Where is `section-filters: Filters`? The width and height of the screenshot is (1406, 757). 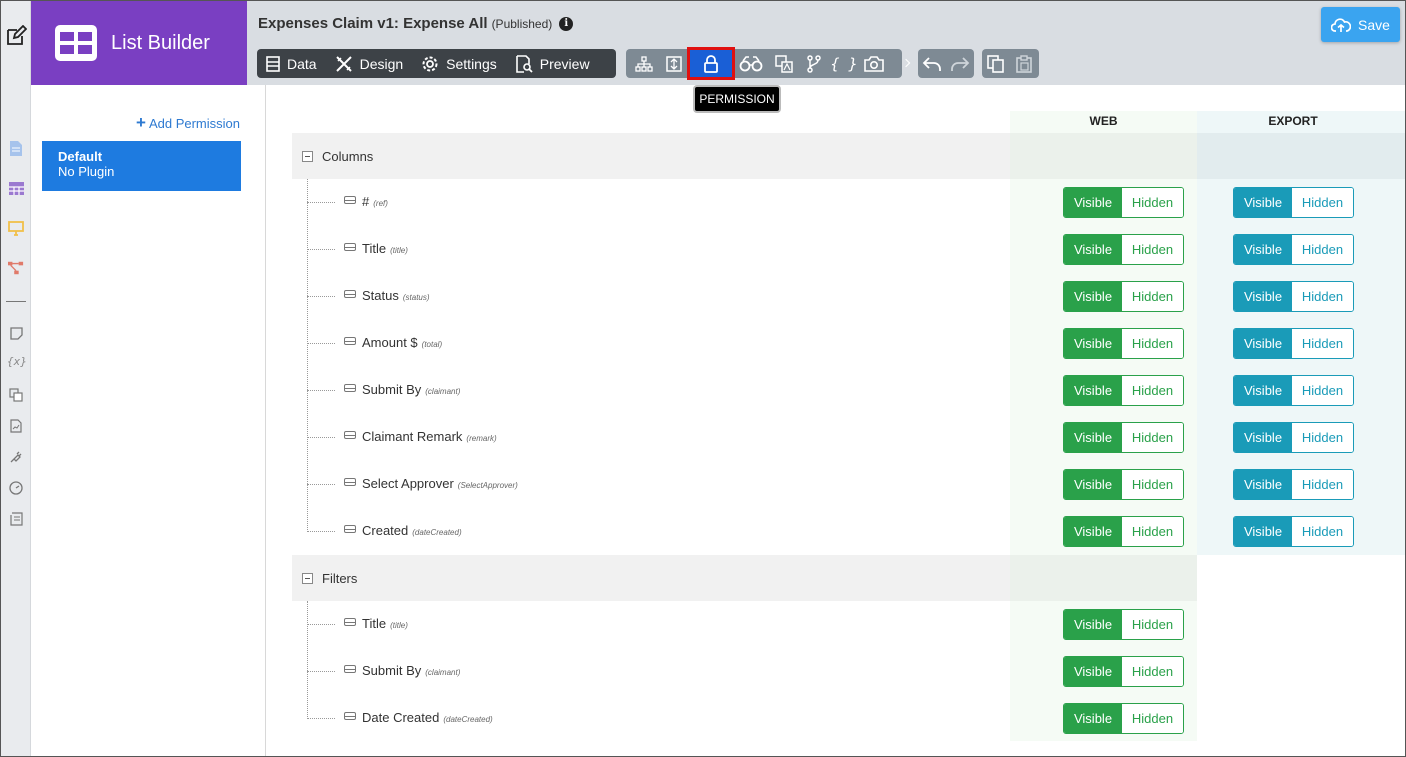 section-filters: Filters is located at coordinates (651, 578).